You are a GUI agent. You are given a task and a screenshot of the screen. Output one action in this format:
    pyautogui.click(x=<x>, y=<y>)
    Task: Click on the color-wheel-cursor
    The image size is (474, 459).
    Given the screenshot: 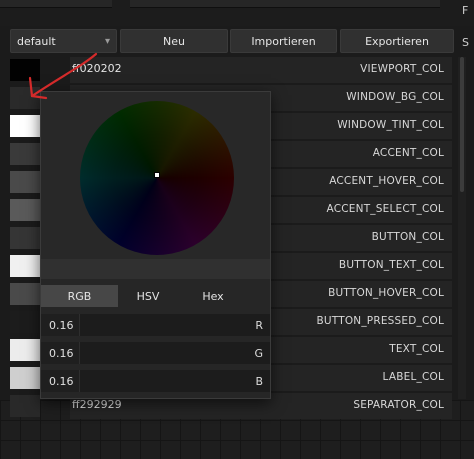 What is the action you would take?
    pyautogui.click(x=157, y=175)
    